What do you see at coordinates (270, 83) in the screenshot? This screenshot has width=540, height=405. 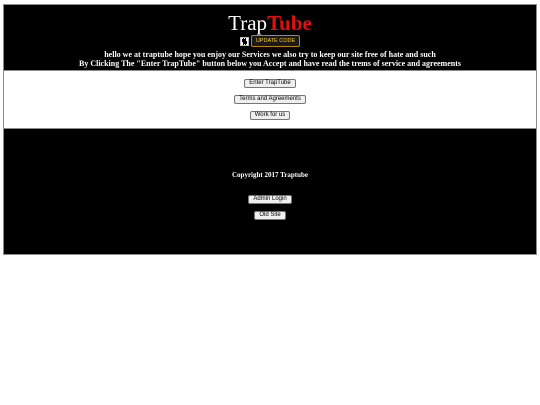 I see `enter-traptube-button: Enter TrapTube` at bounding box center [270, 83].